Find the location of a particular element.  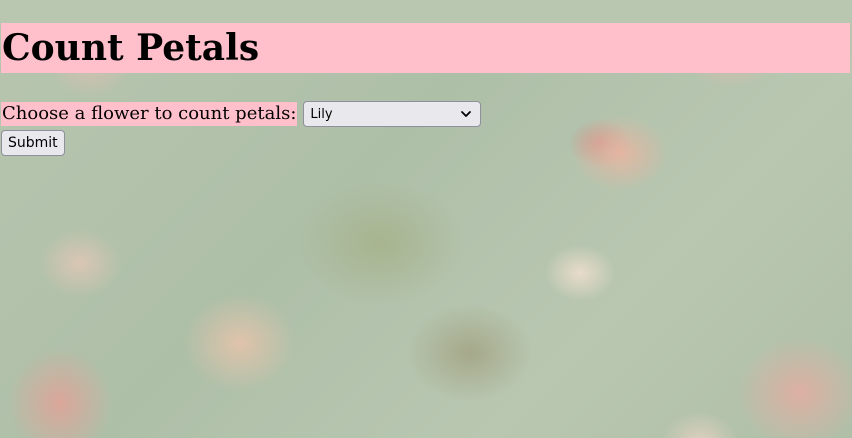

flower-select: Lily is located at coordinates (392, 114).